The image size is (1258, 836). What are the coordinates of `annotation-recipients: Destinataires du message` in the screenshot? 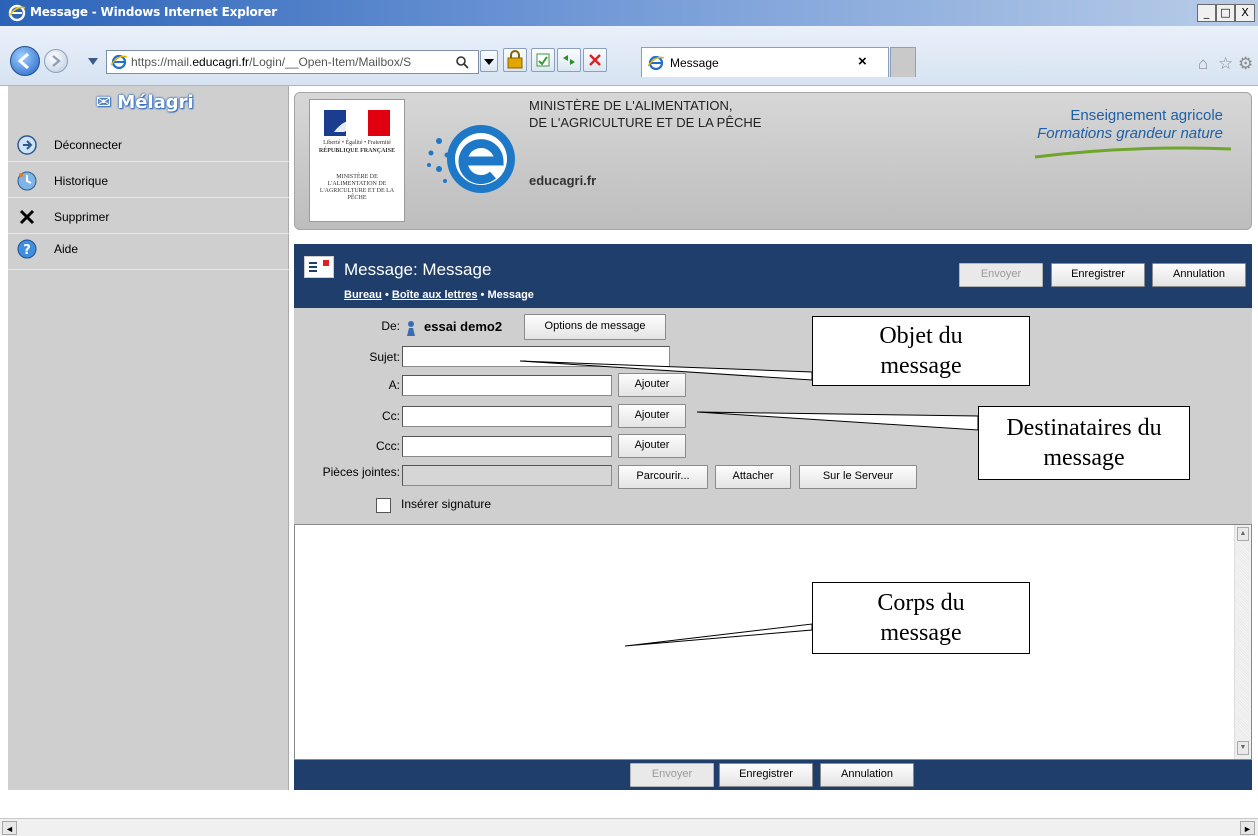 It's located at (1084, 443).